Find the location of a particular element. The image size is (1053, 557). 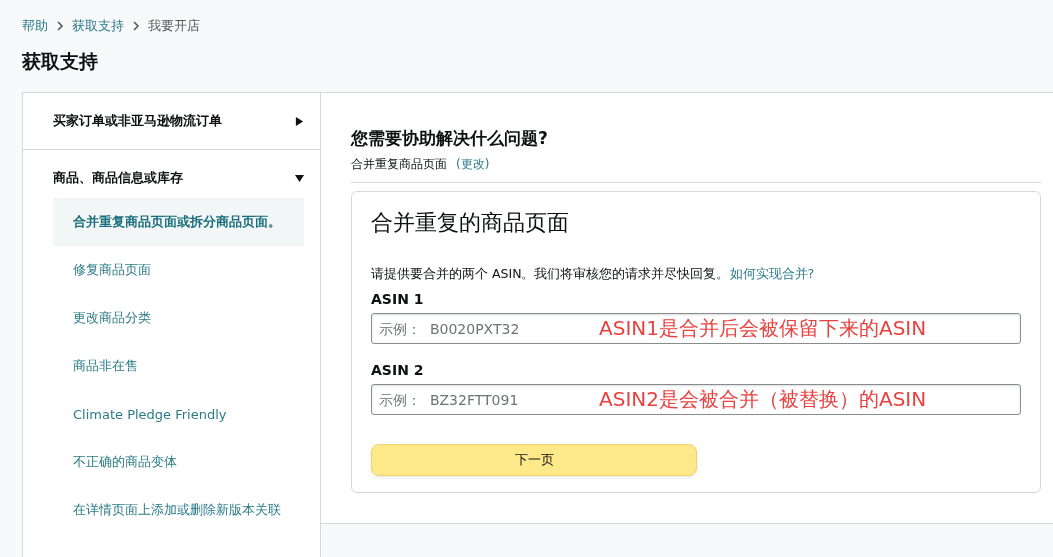

sidebar-item: 更改商品分类 is located at coordinates (178, 318).